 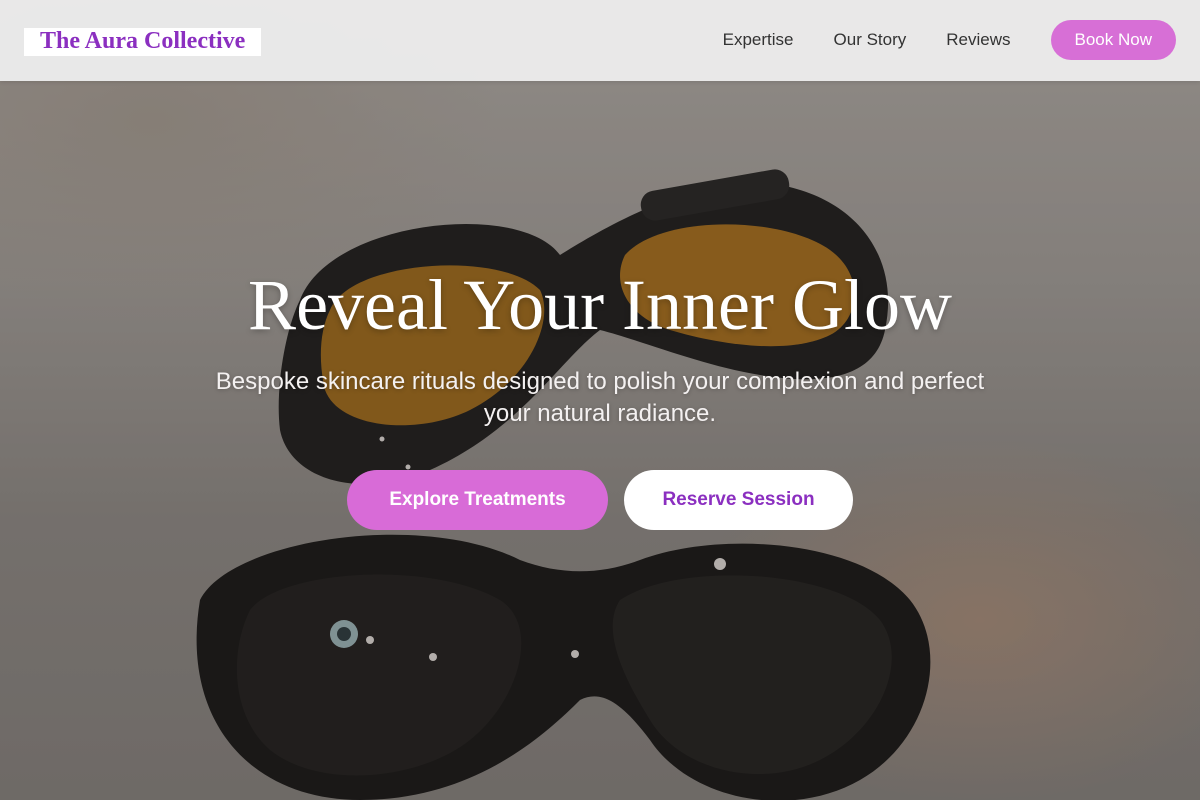 I want to click on brand-logo-link: The Aura Collective, so click(x=143, y=42).